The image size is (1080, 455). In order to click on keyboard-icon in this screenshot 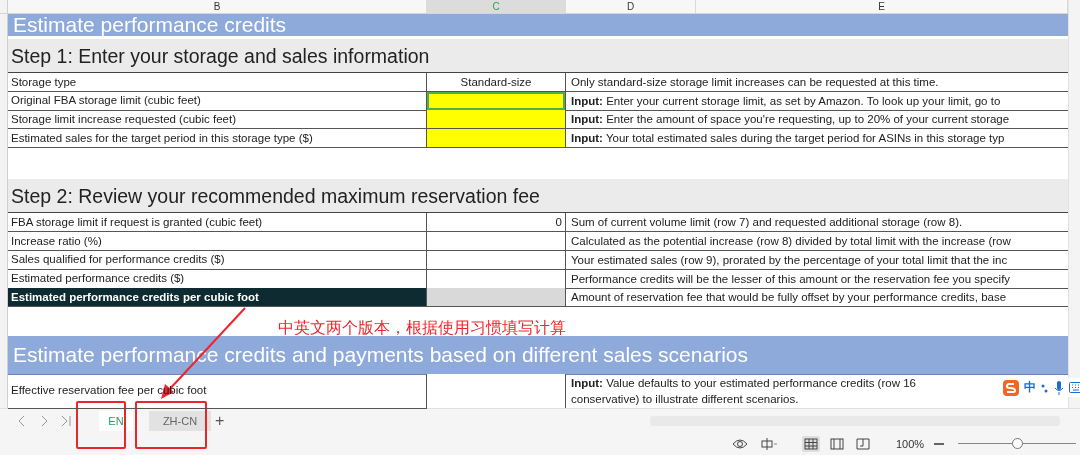, I will do `click(1074, 387)`.